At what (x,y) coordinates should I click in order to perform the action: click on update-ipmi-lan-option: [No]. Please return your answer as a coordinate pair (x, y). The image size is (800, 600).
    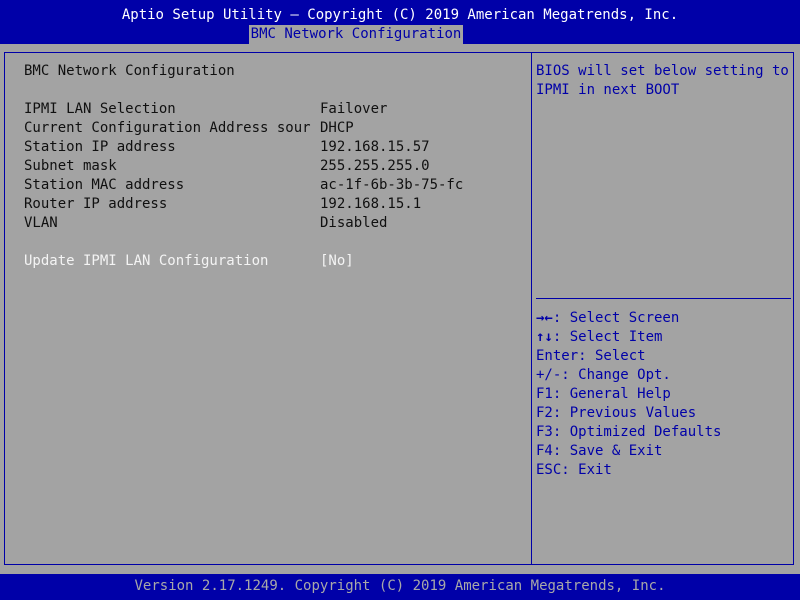
    Looking at the image, I should click on (337, 261).